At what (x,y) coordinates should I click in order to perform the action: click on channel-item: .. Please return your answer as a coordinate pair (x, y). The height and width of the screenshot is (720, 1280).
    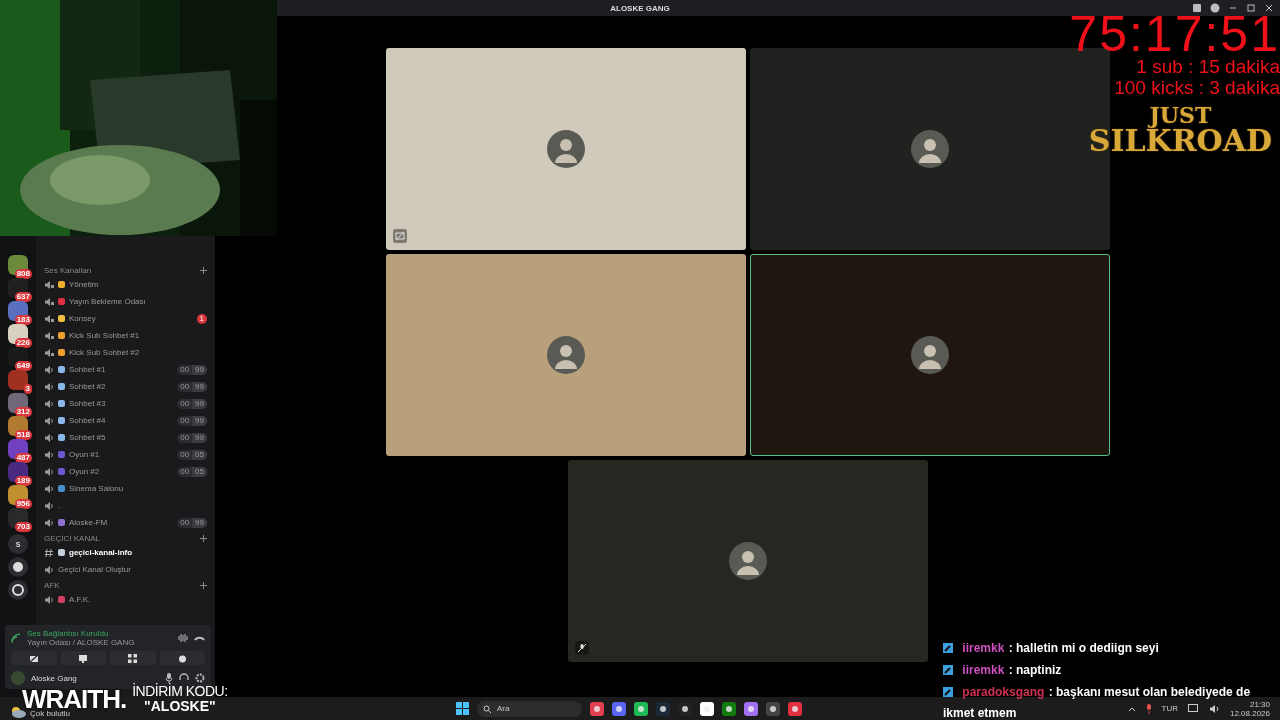
    Looking at the image, I should click on (125, 505).